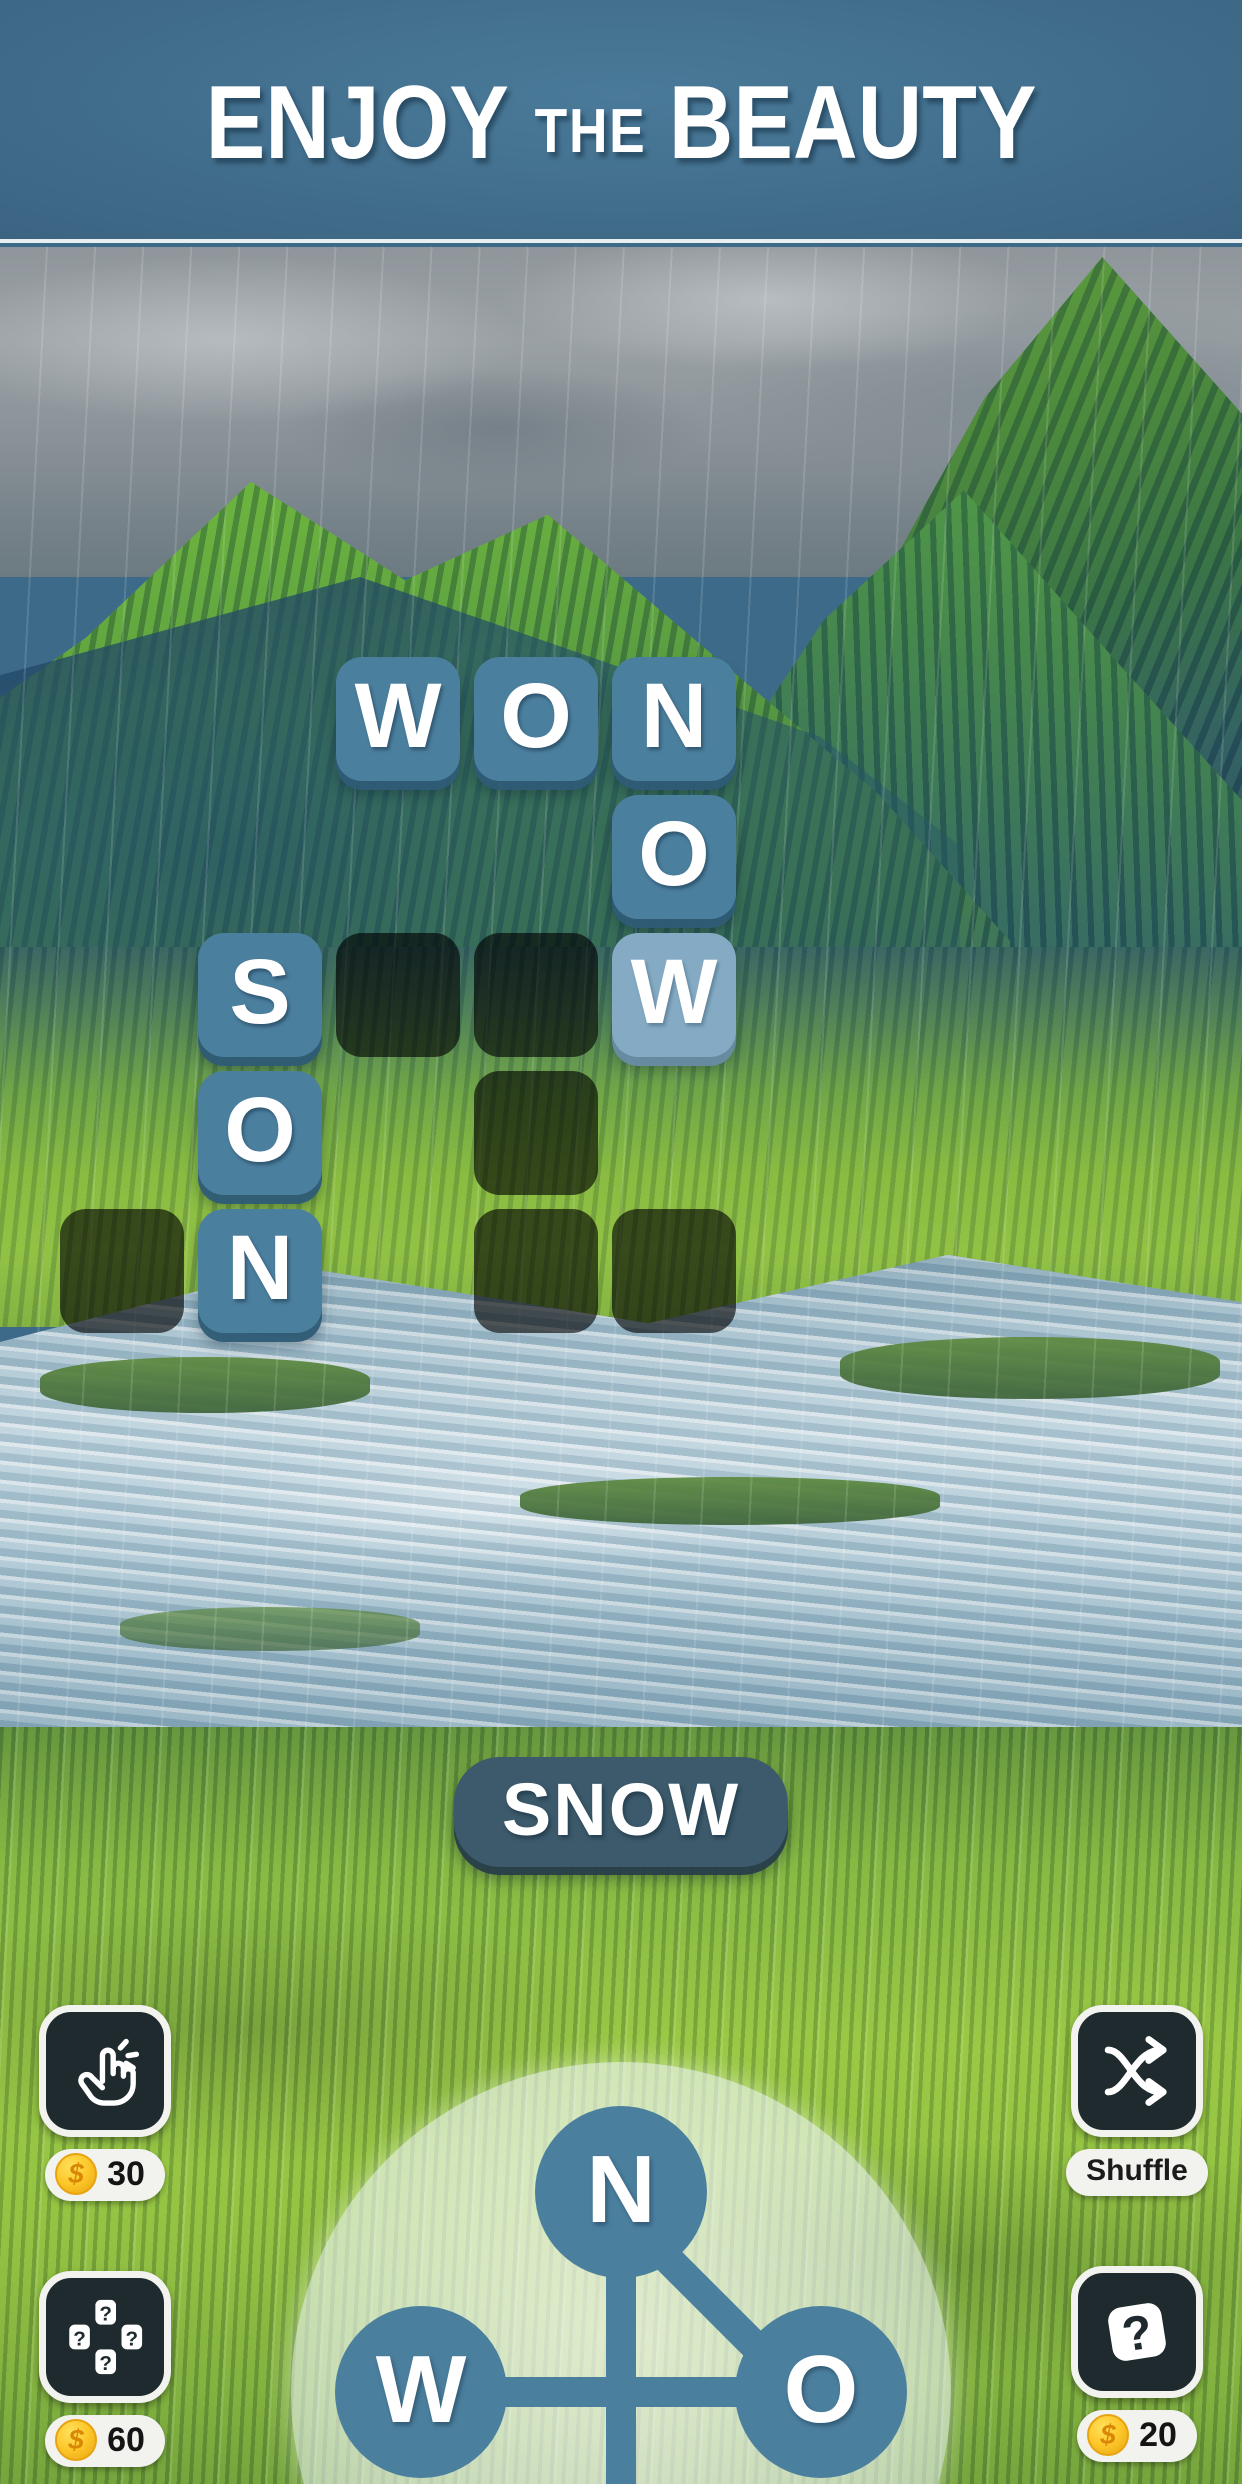 Image resolution: width=1242 pixels, height=2484 pixels. Describe the element at coordinates (105, 2244) in the screenshot. I see `left-button-column: $ 30 ? ? ? ? $ 60` at that location.